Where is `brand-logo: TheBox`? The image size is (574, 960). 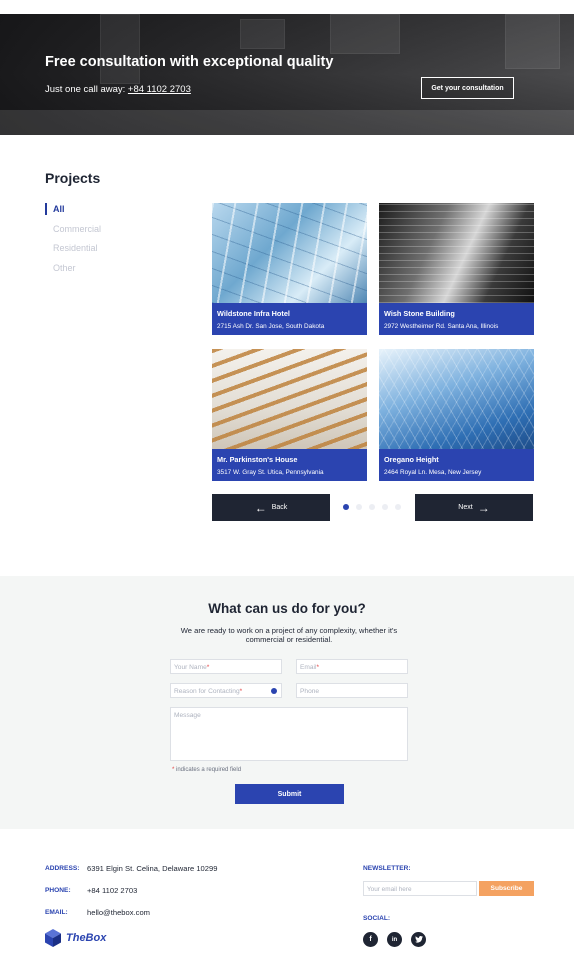 brand-logo: TheBox is located at coordinates (75, 938).